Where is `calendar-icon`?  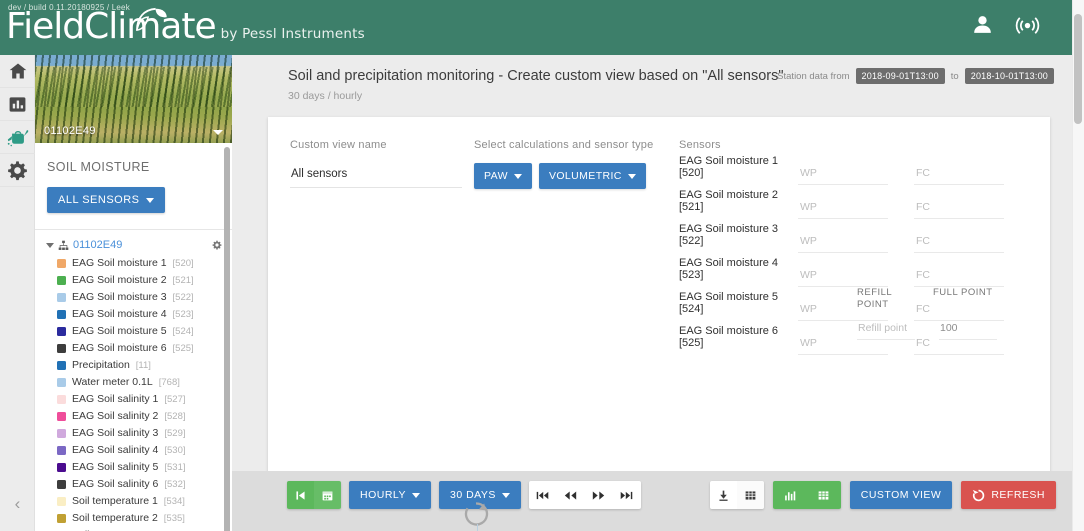
calendar-icon is located at coordinates (327, 495).